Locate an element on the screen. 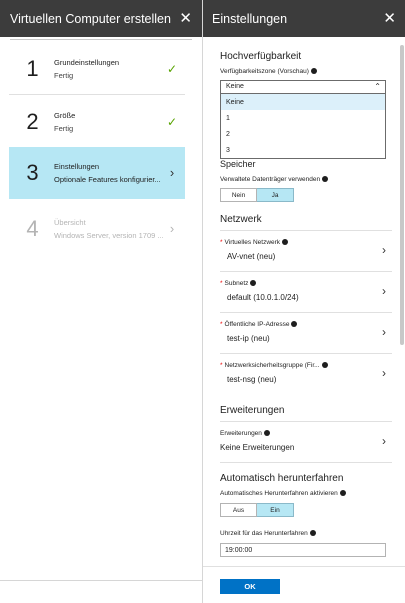 This screenshot has height=603, width=405. picker-value: default (10.0.1.0/24) is located at coordinates (263, 297).